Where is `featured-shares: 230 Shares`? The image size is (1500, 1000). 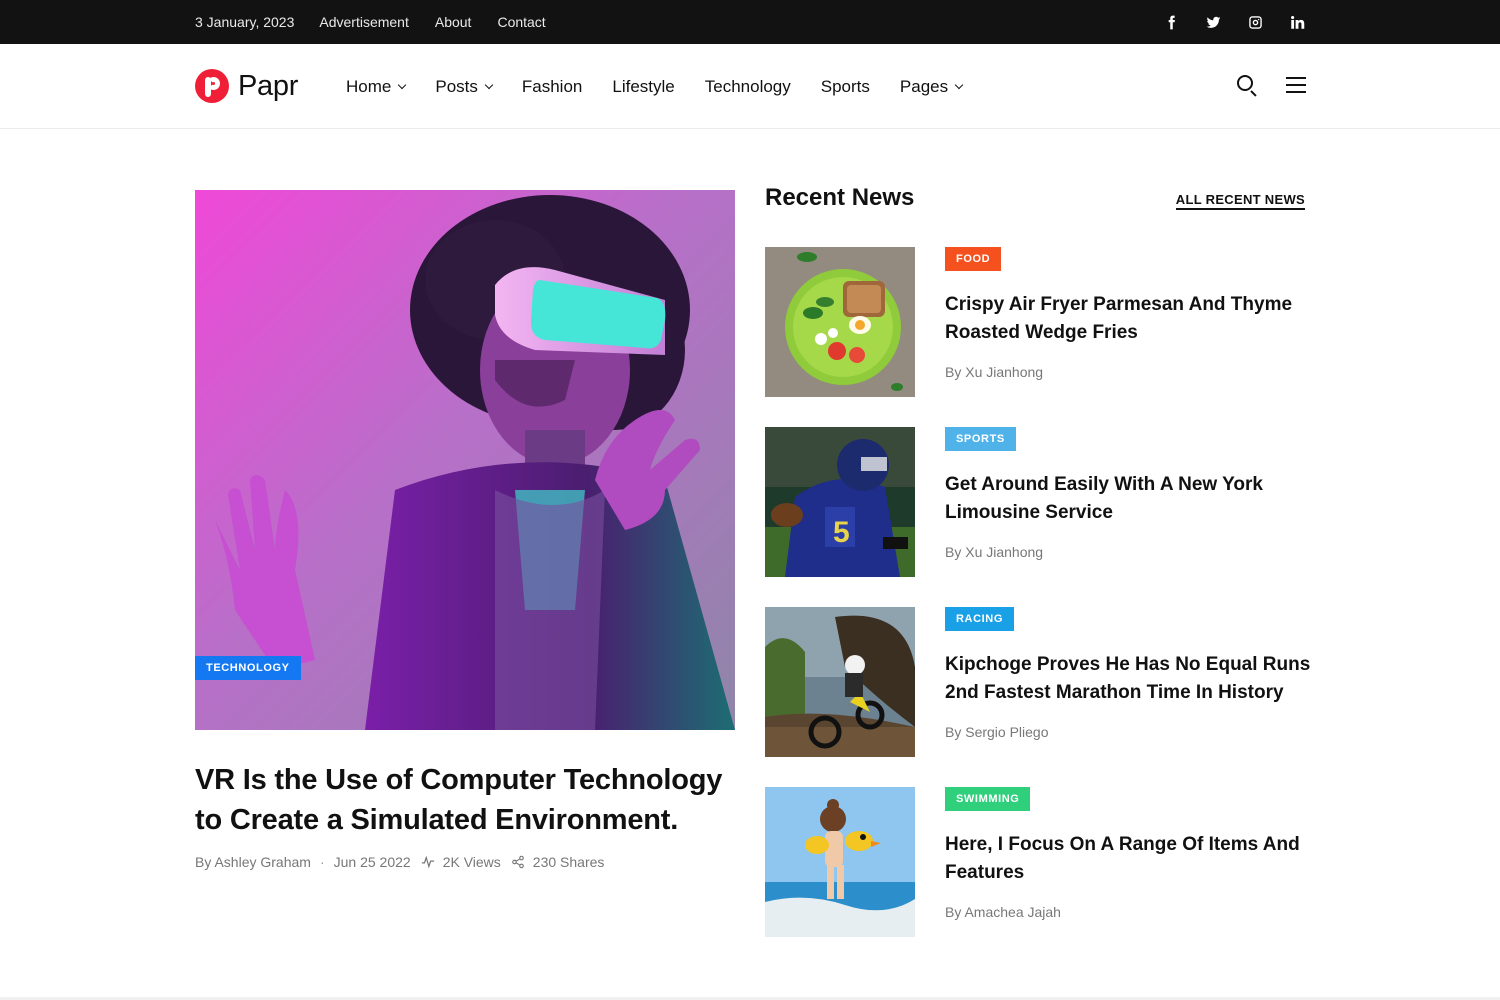 featured-shares: 230 Shares is located at coordinates (568, 862).